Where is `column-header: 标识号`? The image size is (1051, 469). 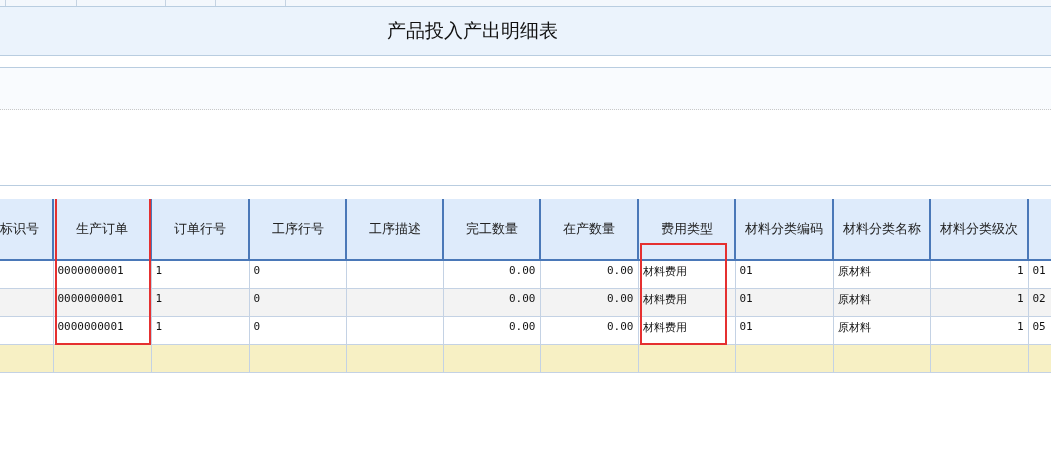 column-header: 标识号 is located at coordinates (26, 229).